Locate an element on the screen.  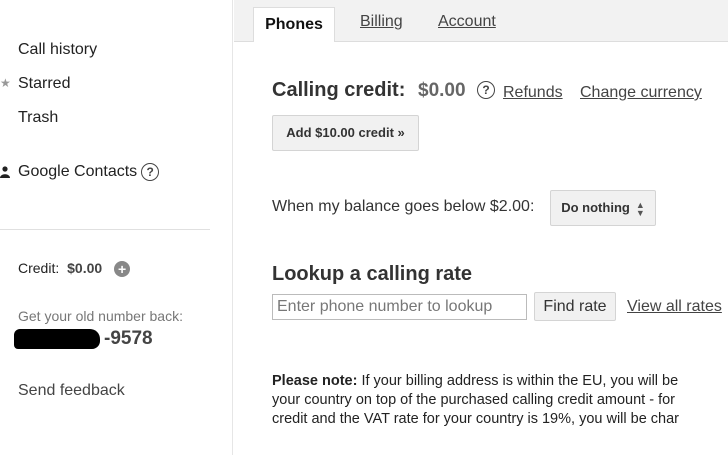
sidebar-credit: Credit: $0.00 + is located at coordinates (74, 269).